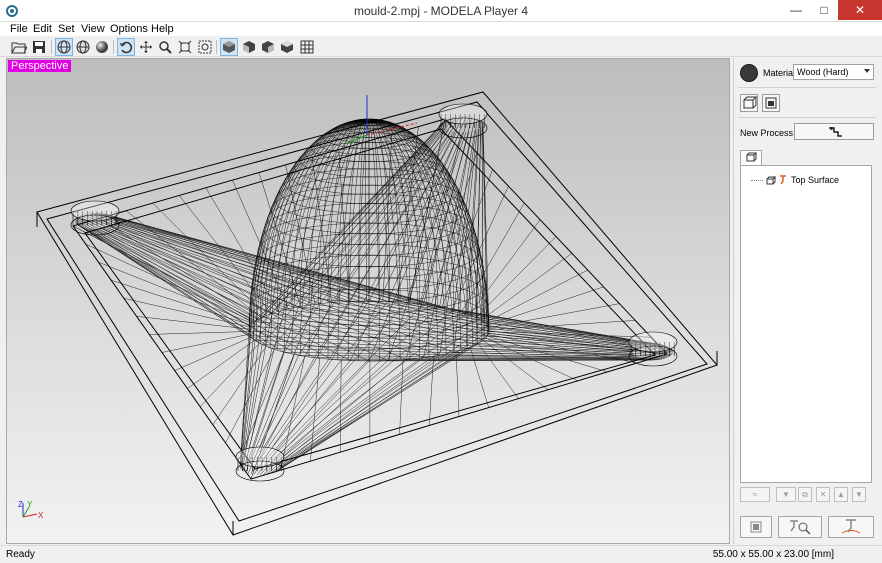 The width and height of the screenshot is (882, 563). What do you see at coordinates (287, 47) in the screenshot?
I see `top-view-icon` at bounding box center [287, 47].